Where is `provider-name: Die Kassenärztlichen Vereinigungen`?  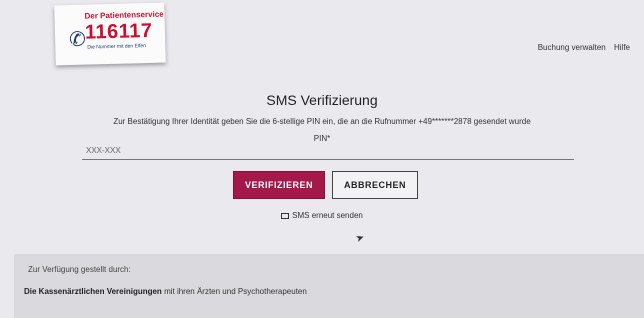 provider-name: Die Kassenärztlichen Vereinigungen is located at coordinates (93, 291).